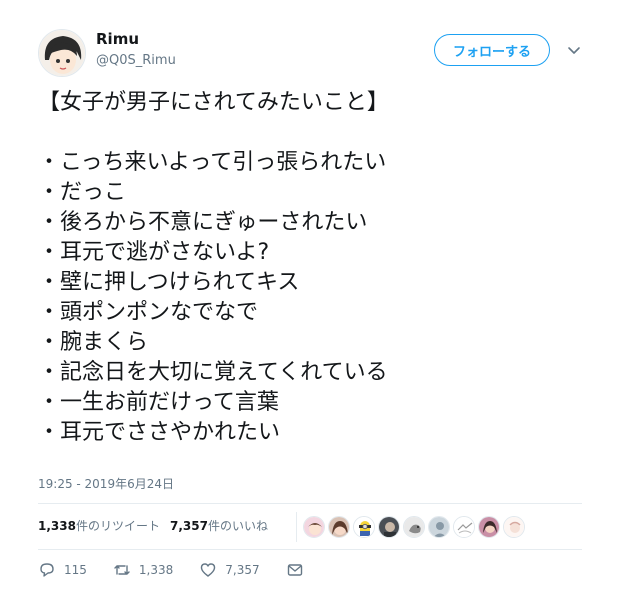 This screenshot has height=602, width=620. Describe the element at coordinates (296, 527) in the screenshot. I see `stats-separator` at that location.